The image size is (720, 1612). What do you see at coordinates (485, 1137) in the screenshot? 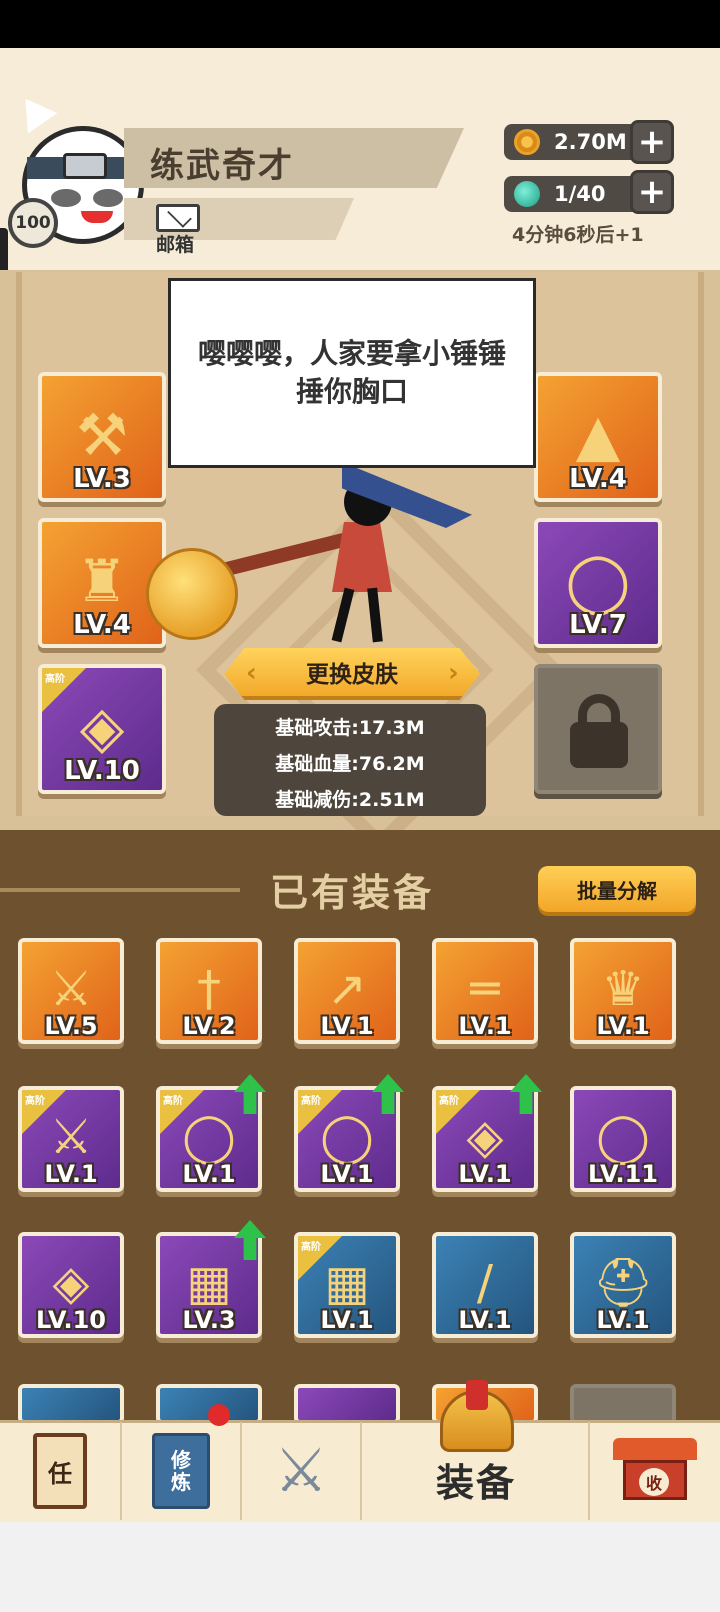
I see `pendant-icon: ◈` at bounding box center [485, 1137].